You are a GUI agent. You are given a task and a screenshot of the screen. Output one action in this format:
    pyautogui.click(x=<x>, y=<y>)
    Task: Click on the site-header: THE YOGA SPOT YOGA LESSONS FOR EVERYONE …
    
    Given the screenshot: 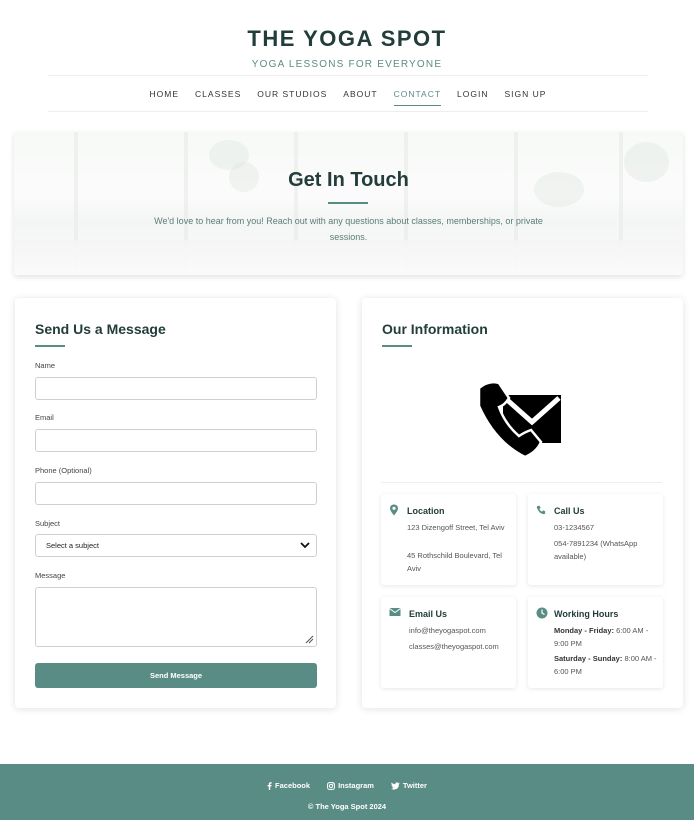 What is the action you would take?
    pyautogui.click(x=347, y=56)
    